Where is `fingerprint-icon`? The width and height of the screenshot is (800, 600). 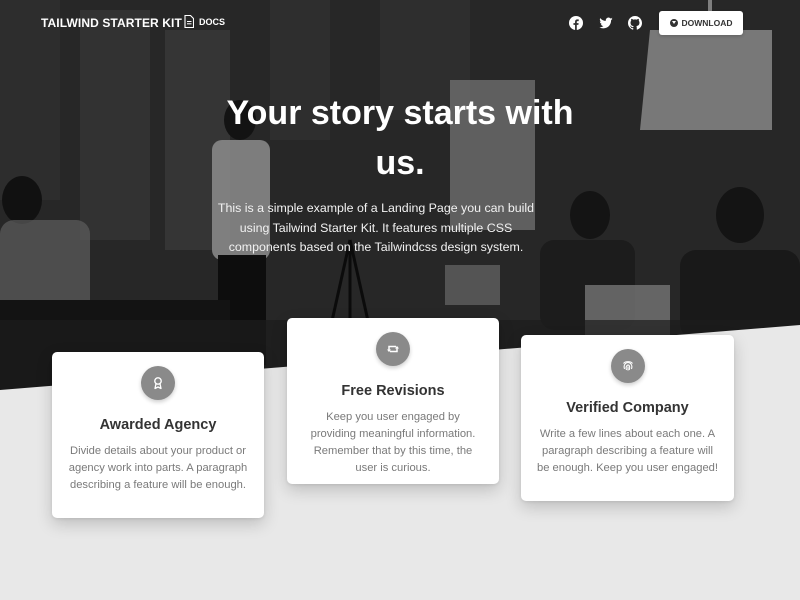 fingerprint-icon is located at coordinates (627, 366).